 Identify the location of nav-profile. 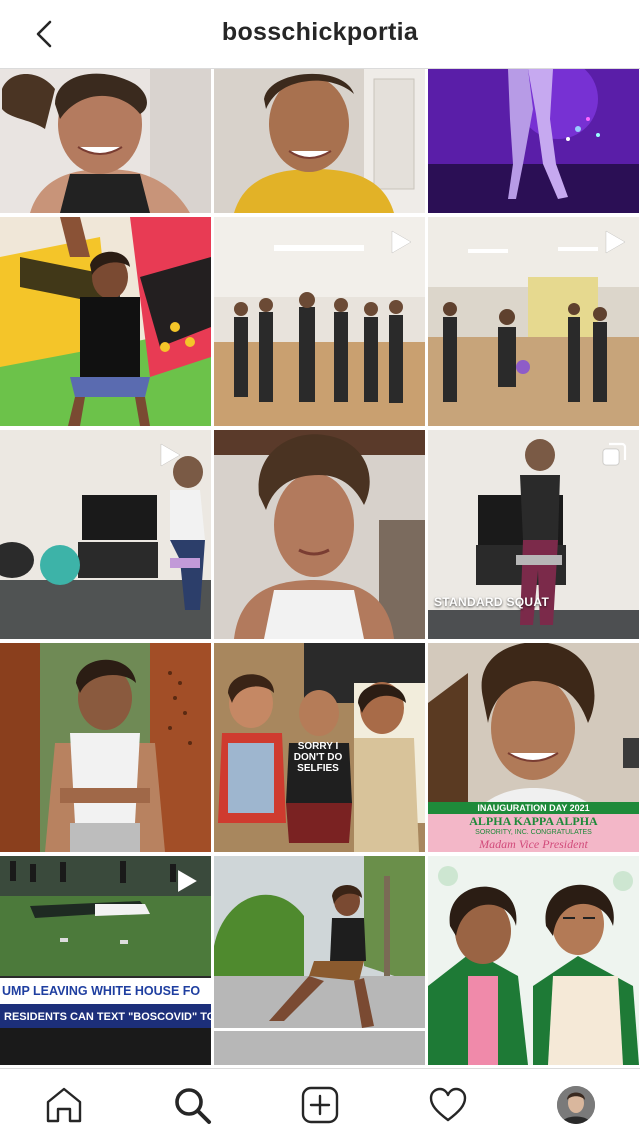
(576, 1105).